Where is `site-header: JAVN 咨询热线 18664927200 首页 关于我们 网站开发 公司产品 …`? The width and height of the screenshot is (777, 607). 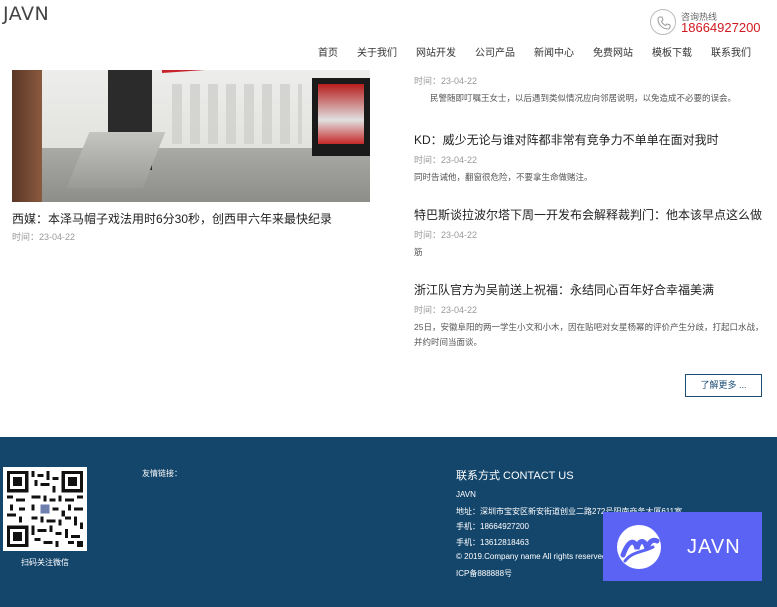
site-header: JAVN 咨询热线 18664927200 首页 关于我们 网站开发 公司产品 … is located at coordinates (388, 31).